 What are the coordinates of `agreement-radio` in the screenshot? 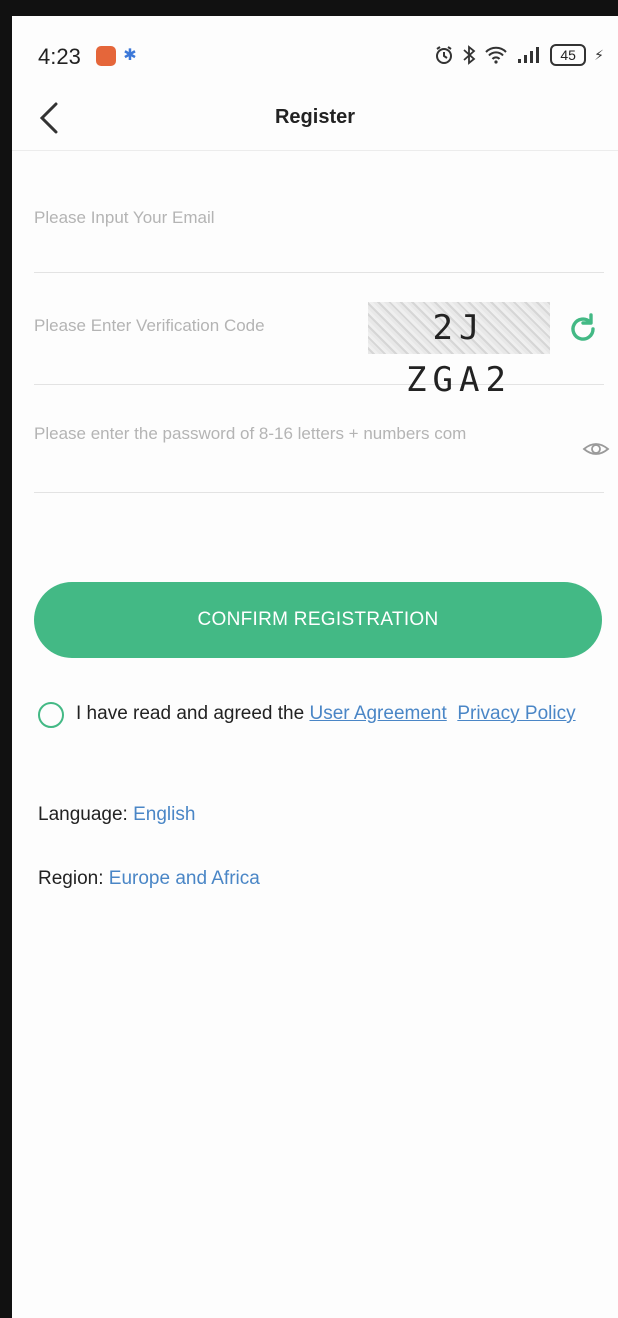 It's located at (51, 715).